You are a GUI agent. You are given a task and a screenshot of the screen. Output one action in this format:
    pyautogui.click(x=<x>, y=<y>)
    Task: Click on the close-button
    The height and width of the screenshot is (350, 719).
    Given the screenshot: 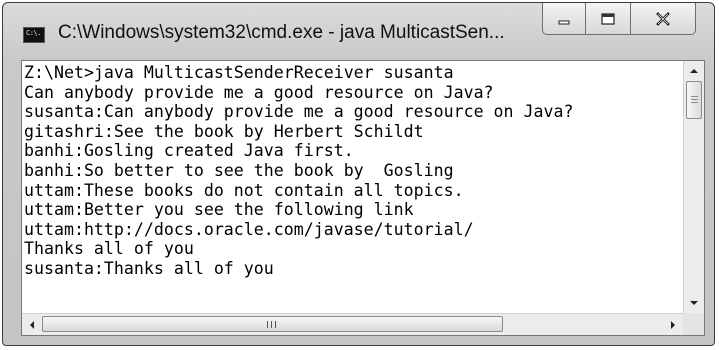 What is the action you would take?
    pyautogui.click(x=663, y=19)
    